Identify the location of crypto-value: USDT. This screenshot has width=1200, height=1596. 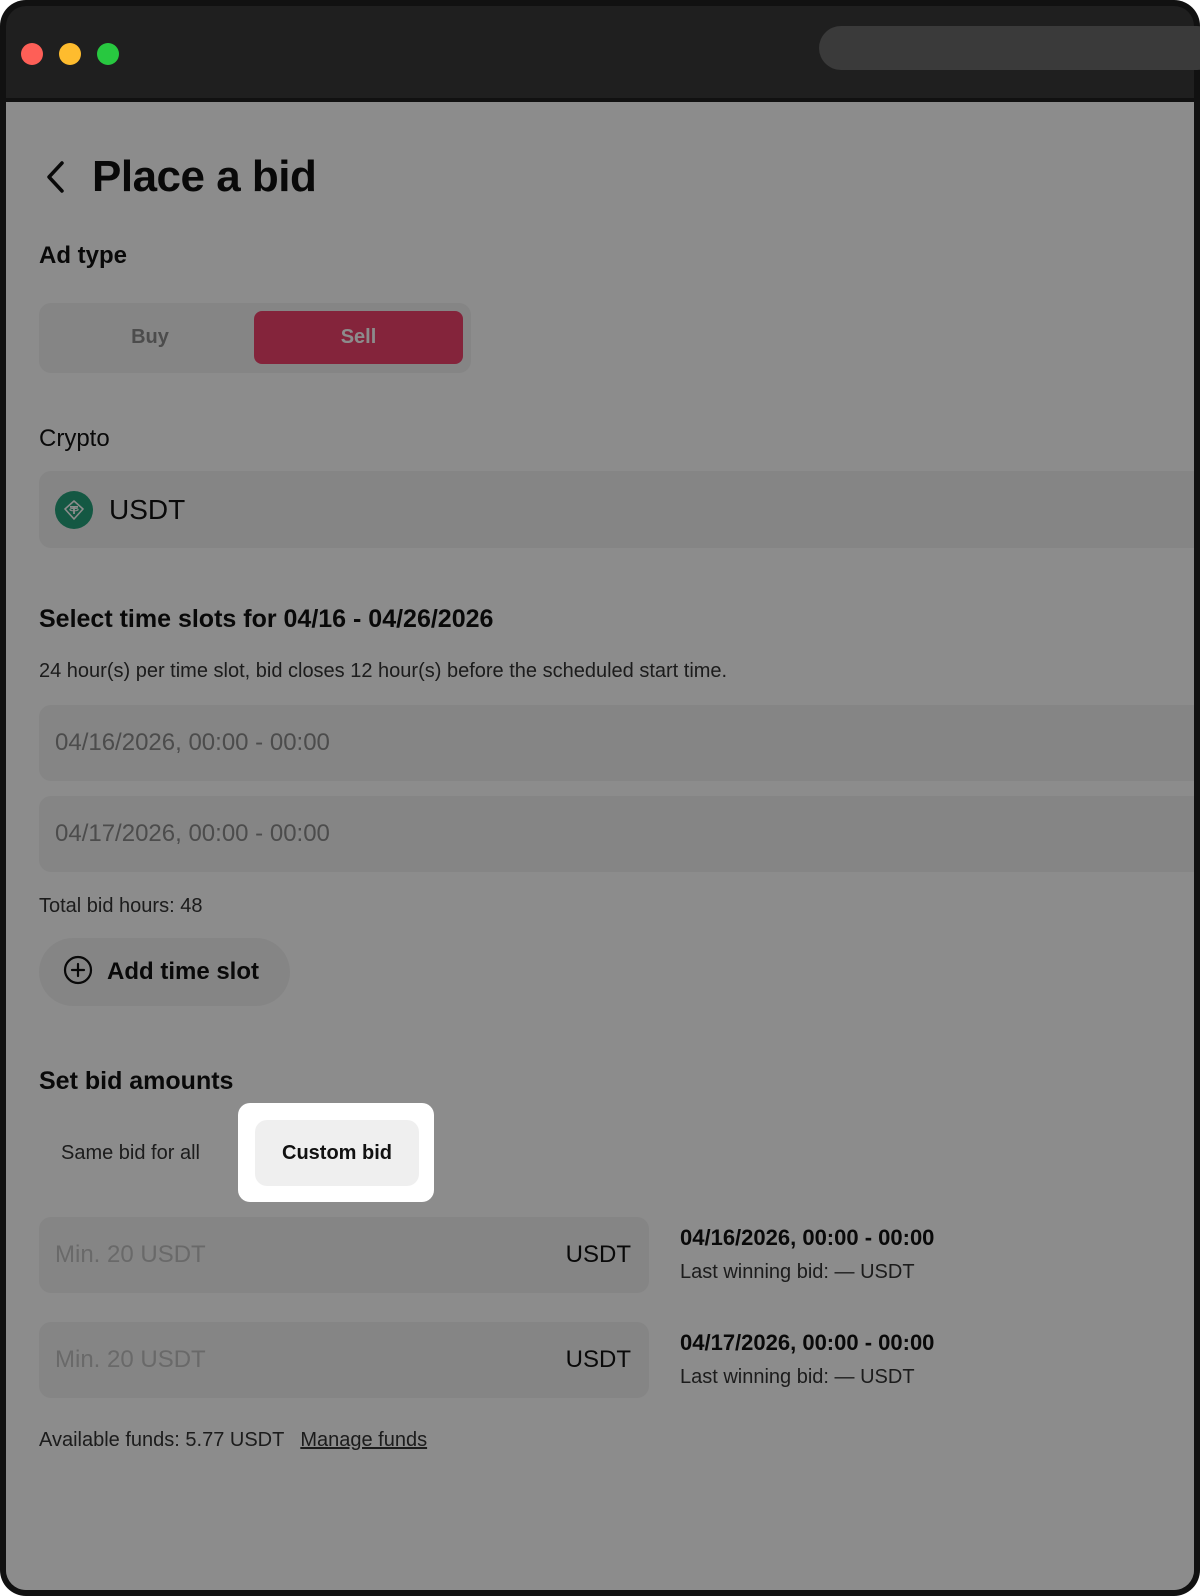
(147, 509).